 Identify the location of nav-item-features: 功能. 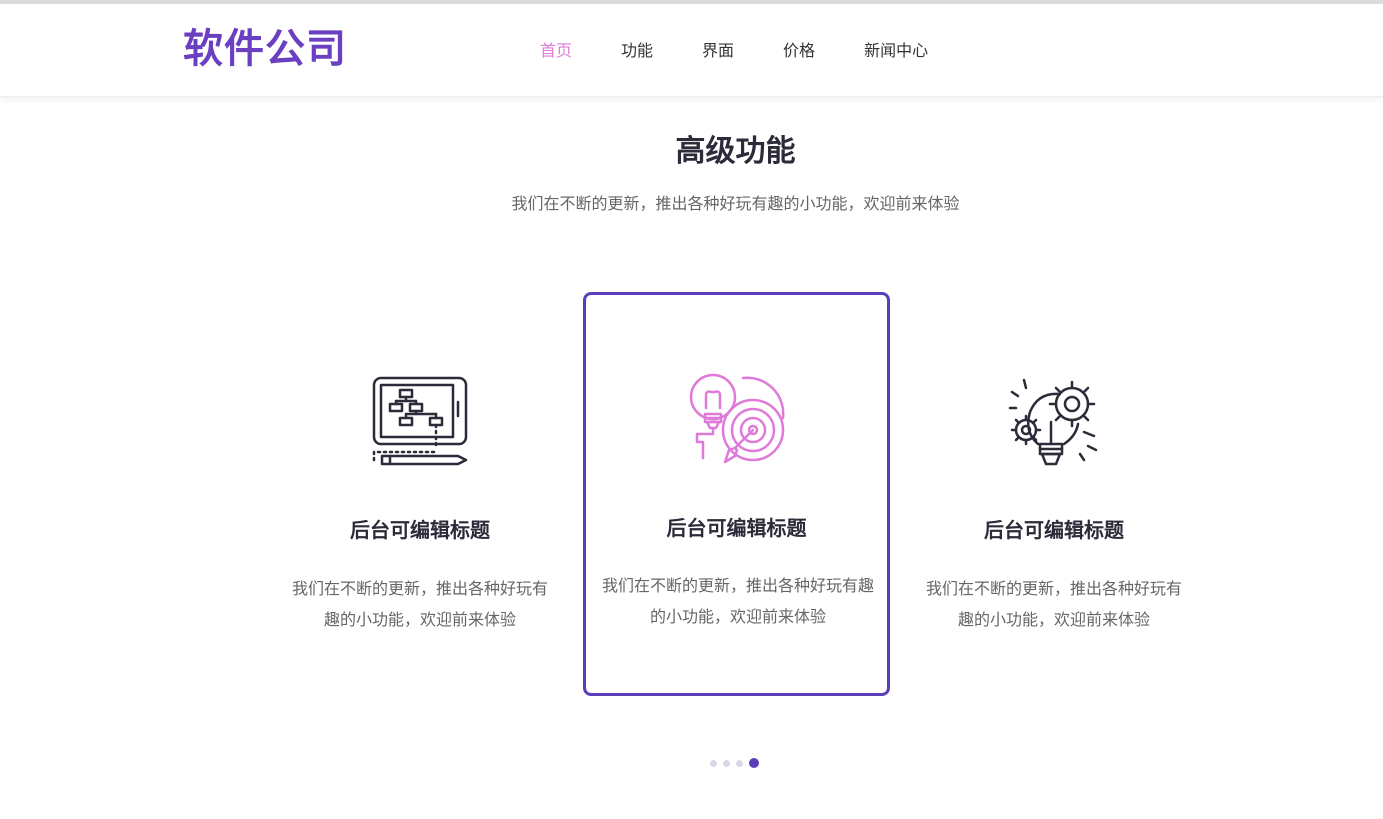
(637, 51).